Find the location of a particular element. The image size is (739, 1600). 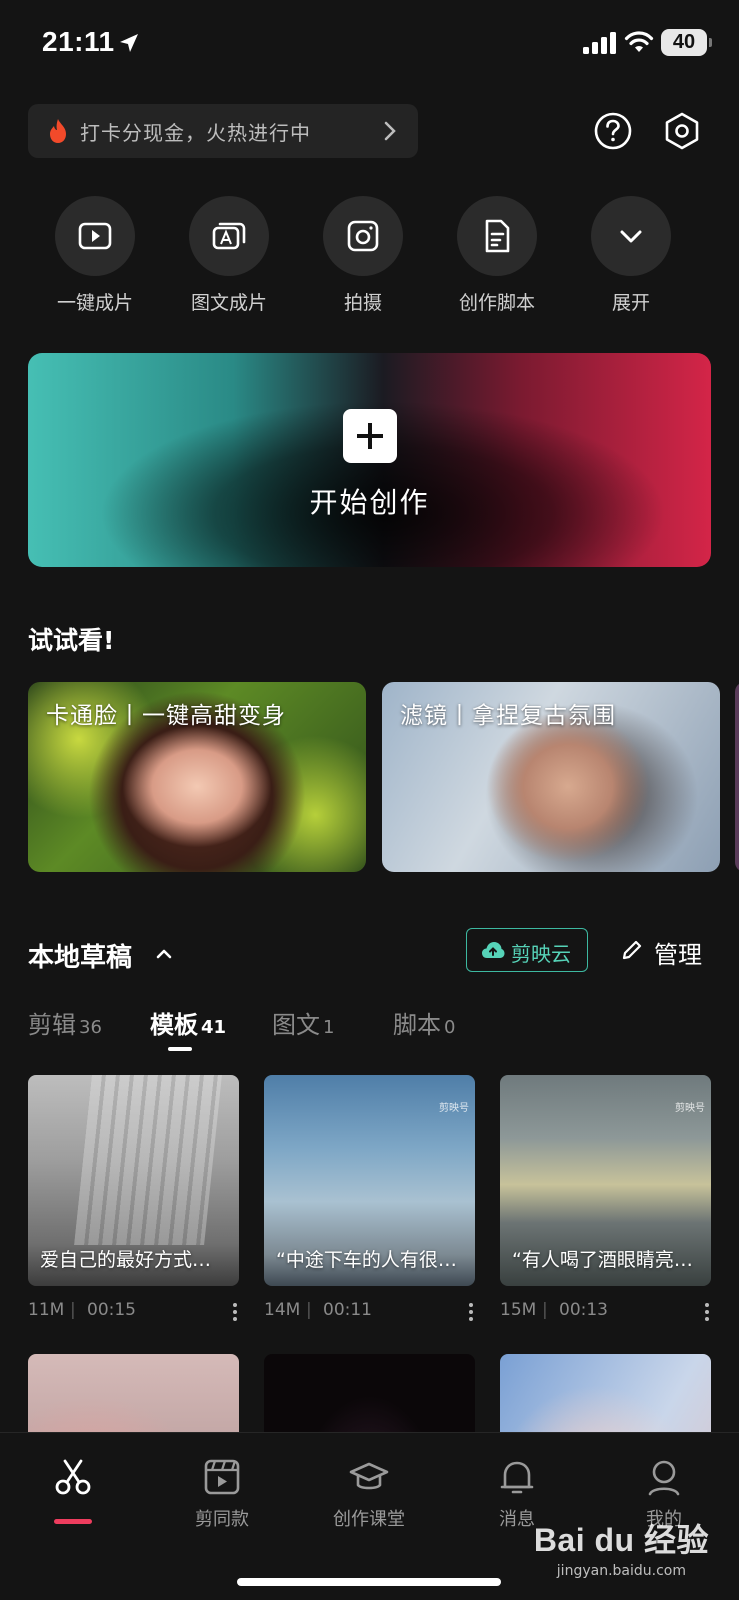

quick-actions: 一键成片 图文成片 拍摄 创作脚本 展开 is located at coordinates (373, 256).